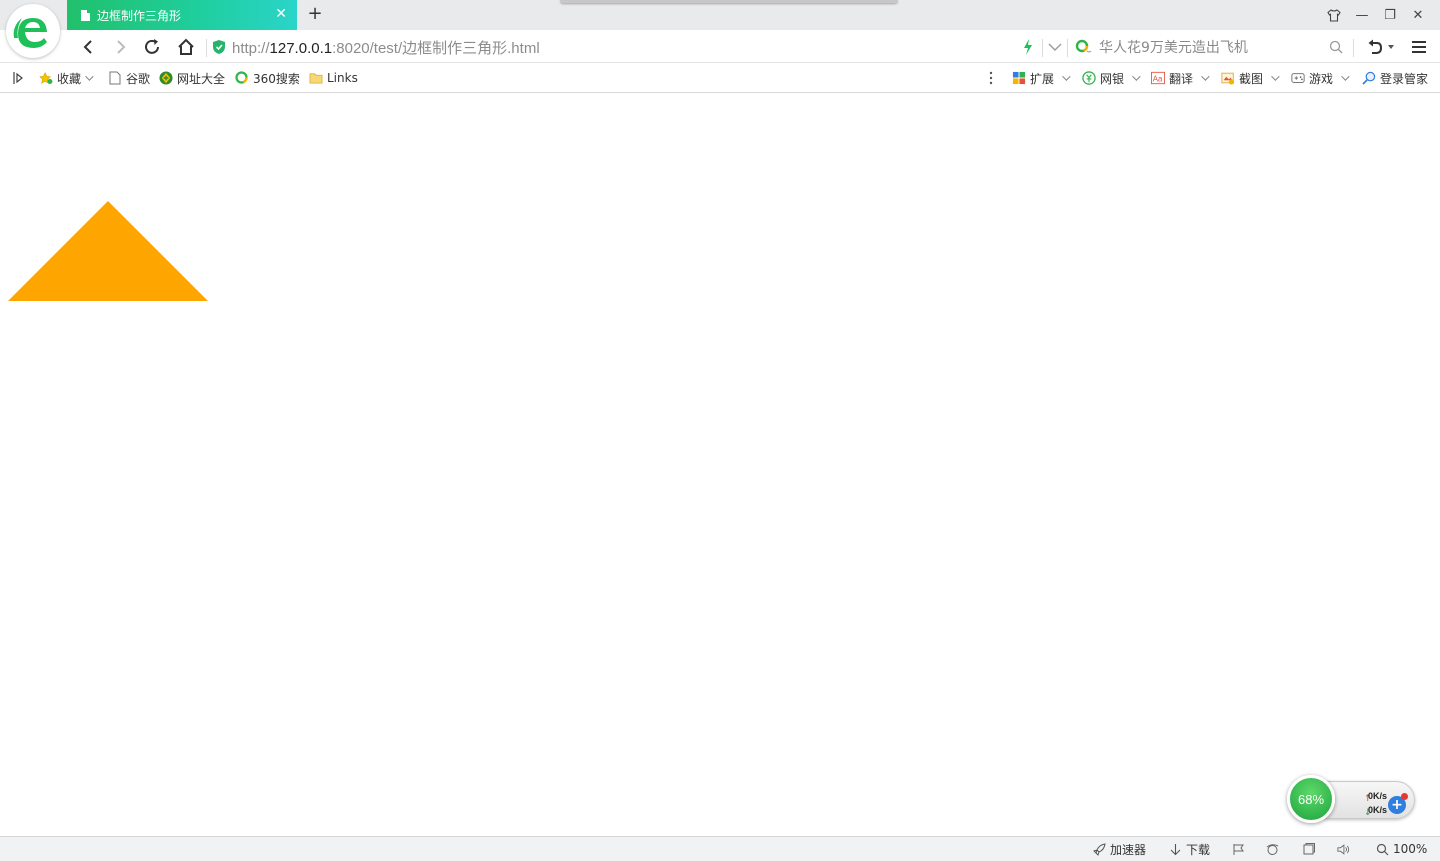  I want to click on sidebar-toggle-icon, so click(18, 78).